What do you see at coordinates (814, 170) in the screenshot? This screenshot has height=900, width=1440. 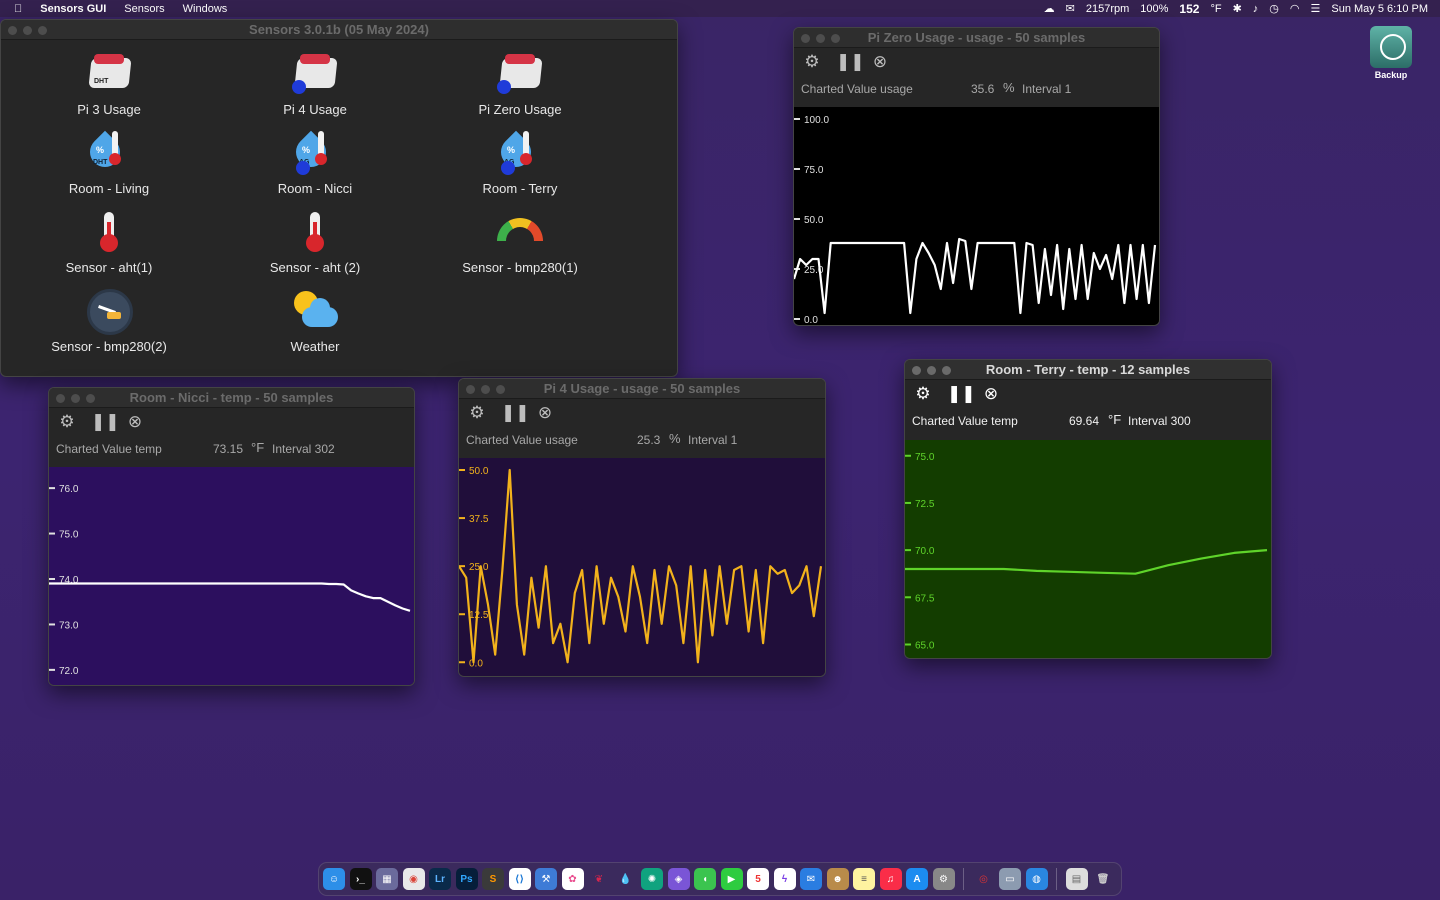 I see `y-tick-label: 75.0` at bounding box center [814, 170].